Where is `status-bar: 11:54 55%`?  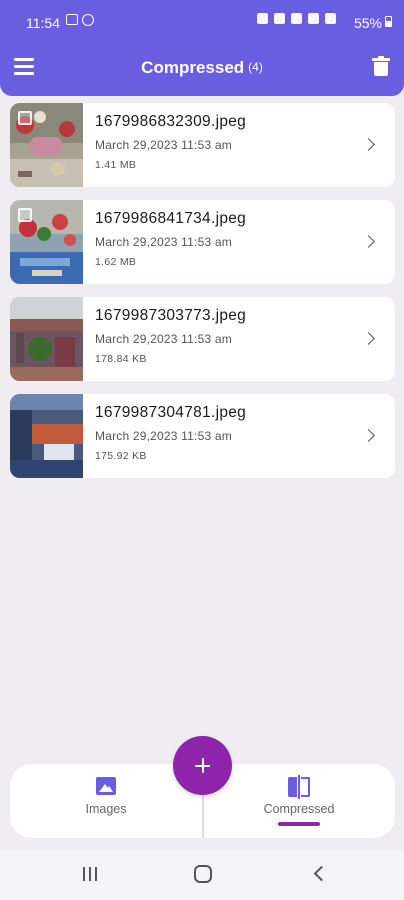 status-bar: 11:54 55% is located at coordinates (202, 20).